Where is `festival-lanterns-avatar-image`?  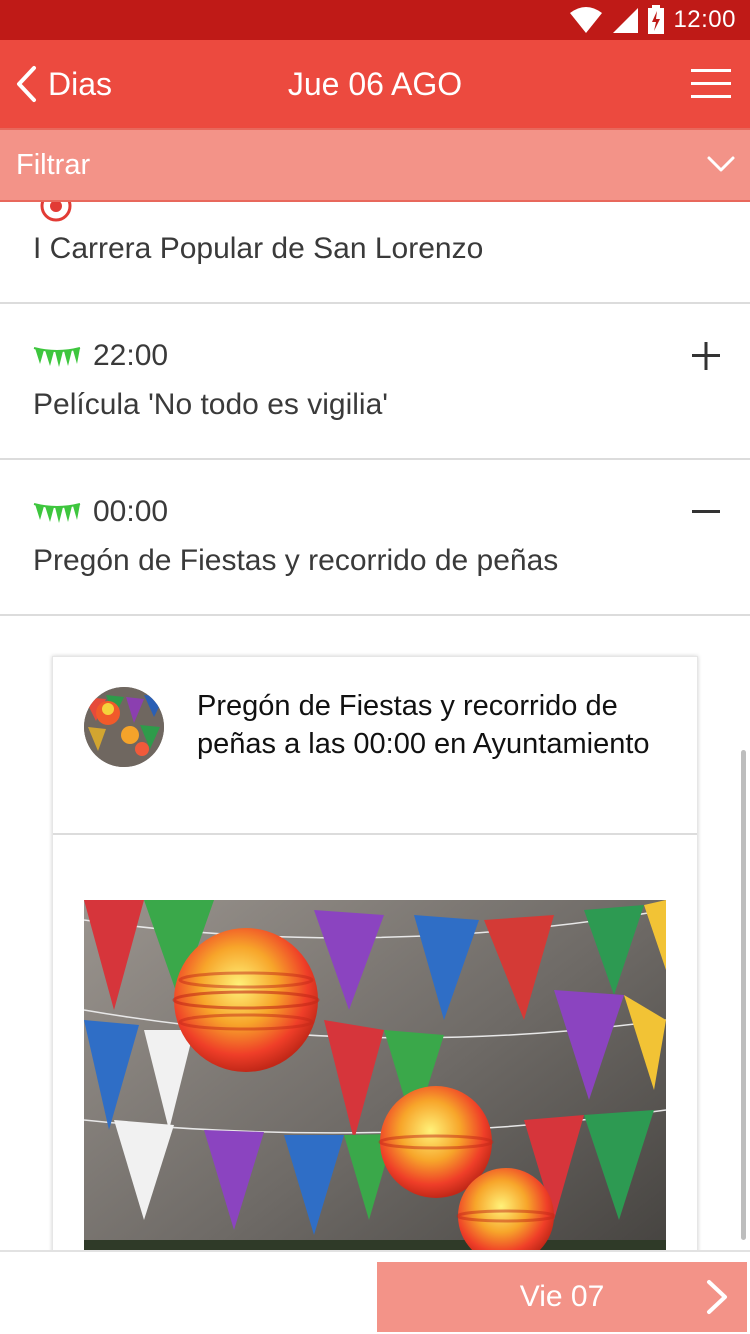
festival-lanterns-avatar-image is located at coordinates (124, 727).